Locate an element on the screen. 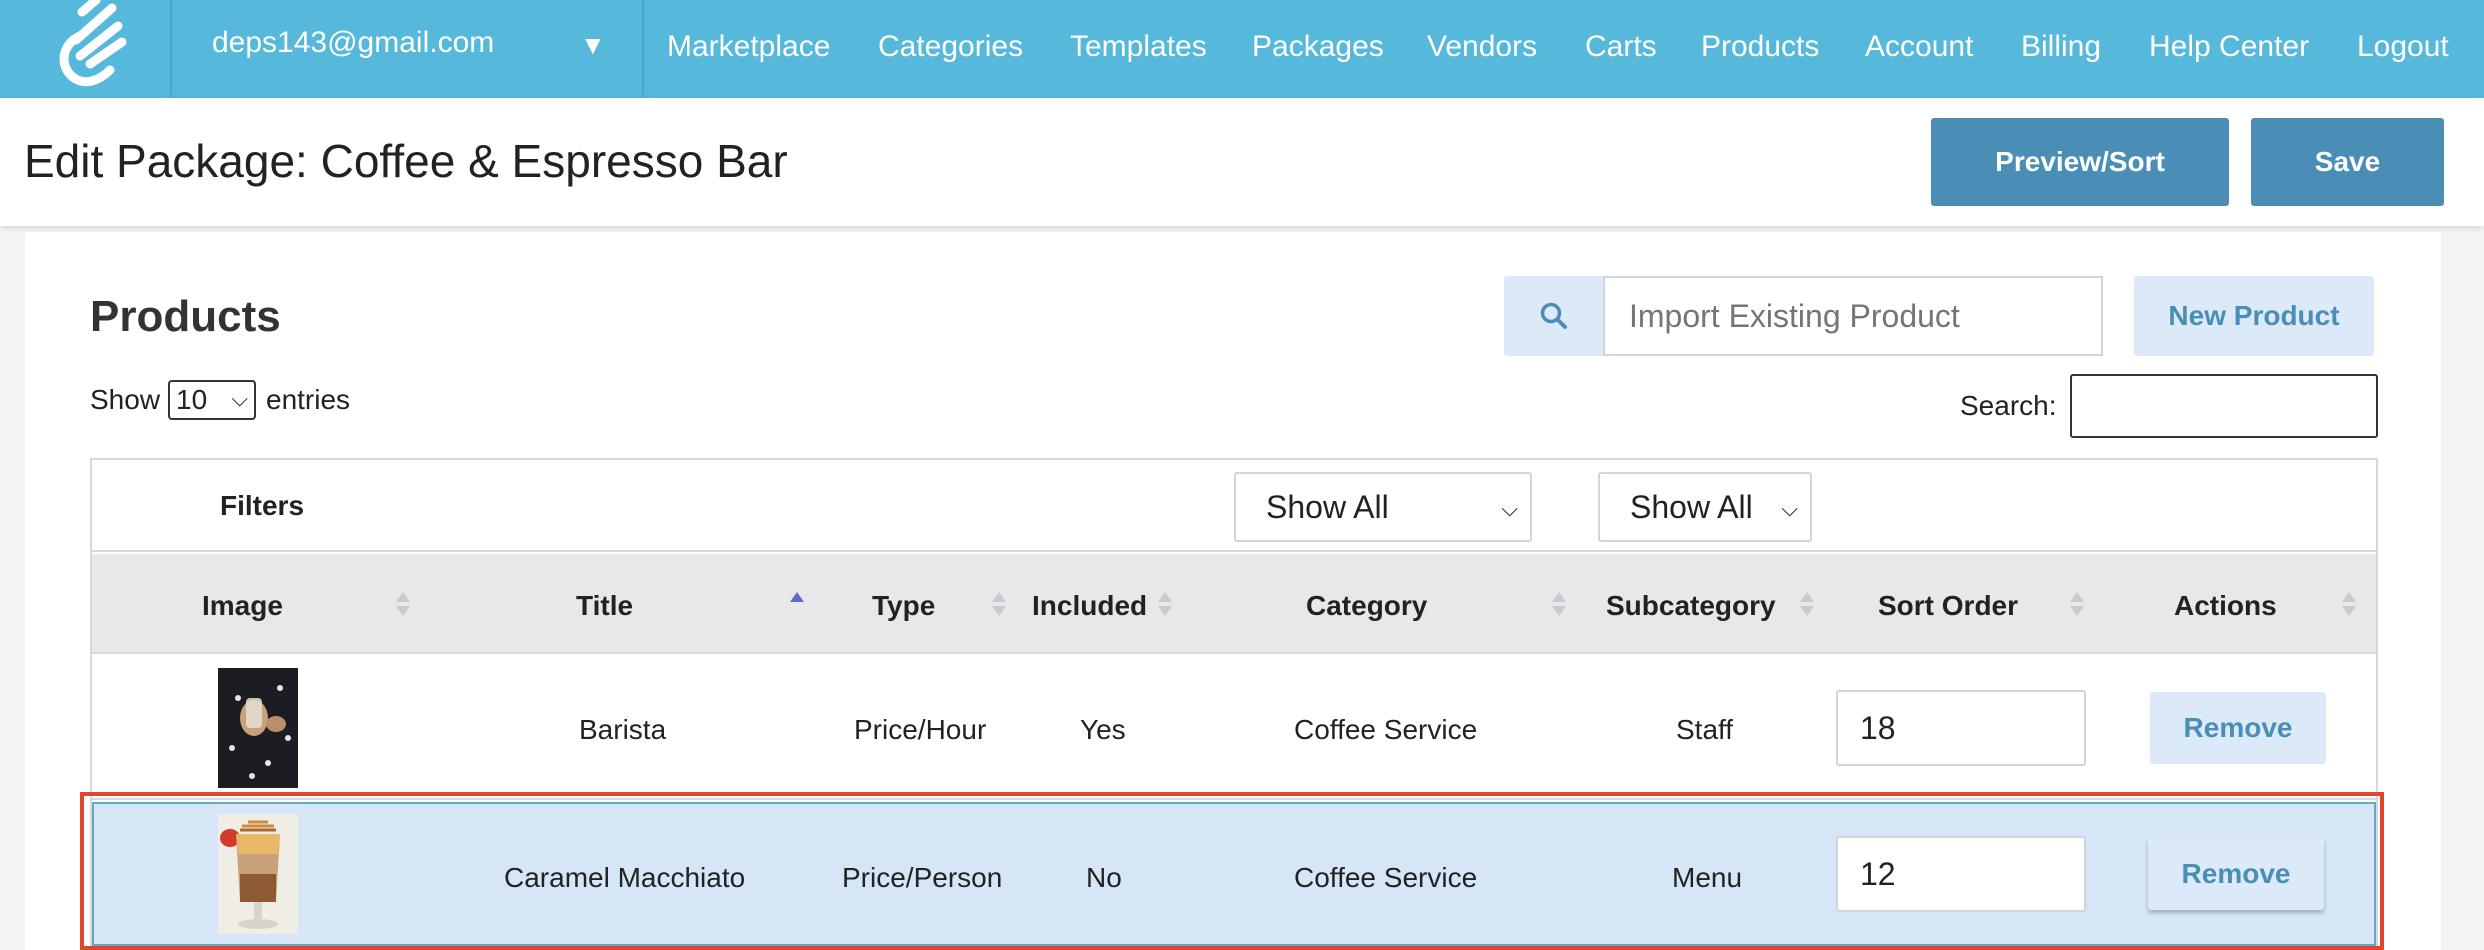  sort-ascending-icon is located at coordinates (797, 606).